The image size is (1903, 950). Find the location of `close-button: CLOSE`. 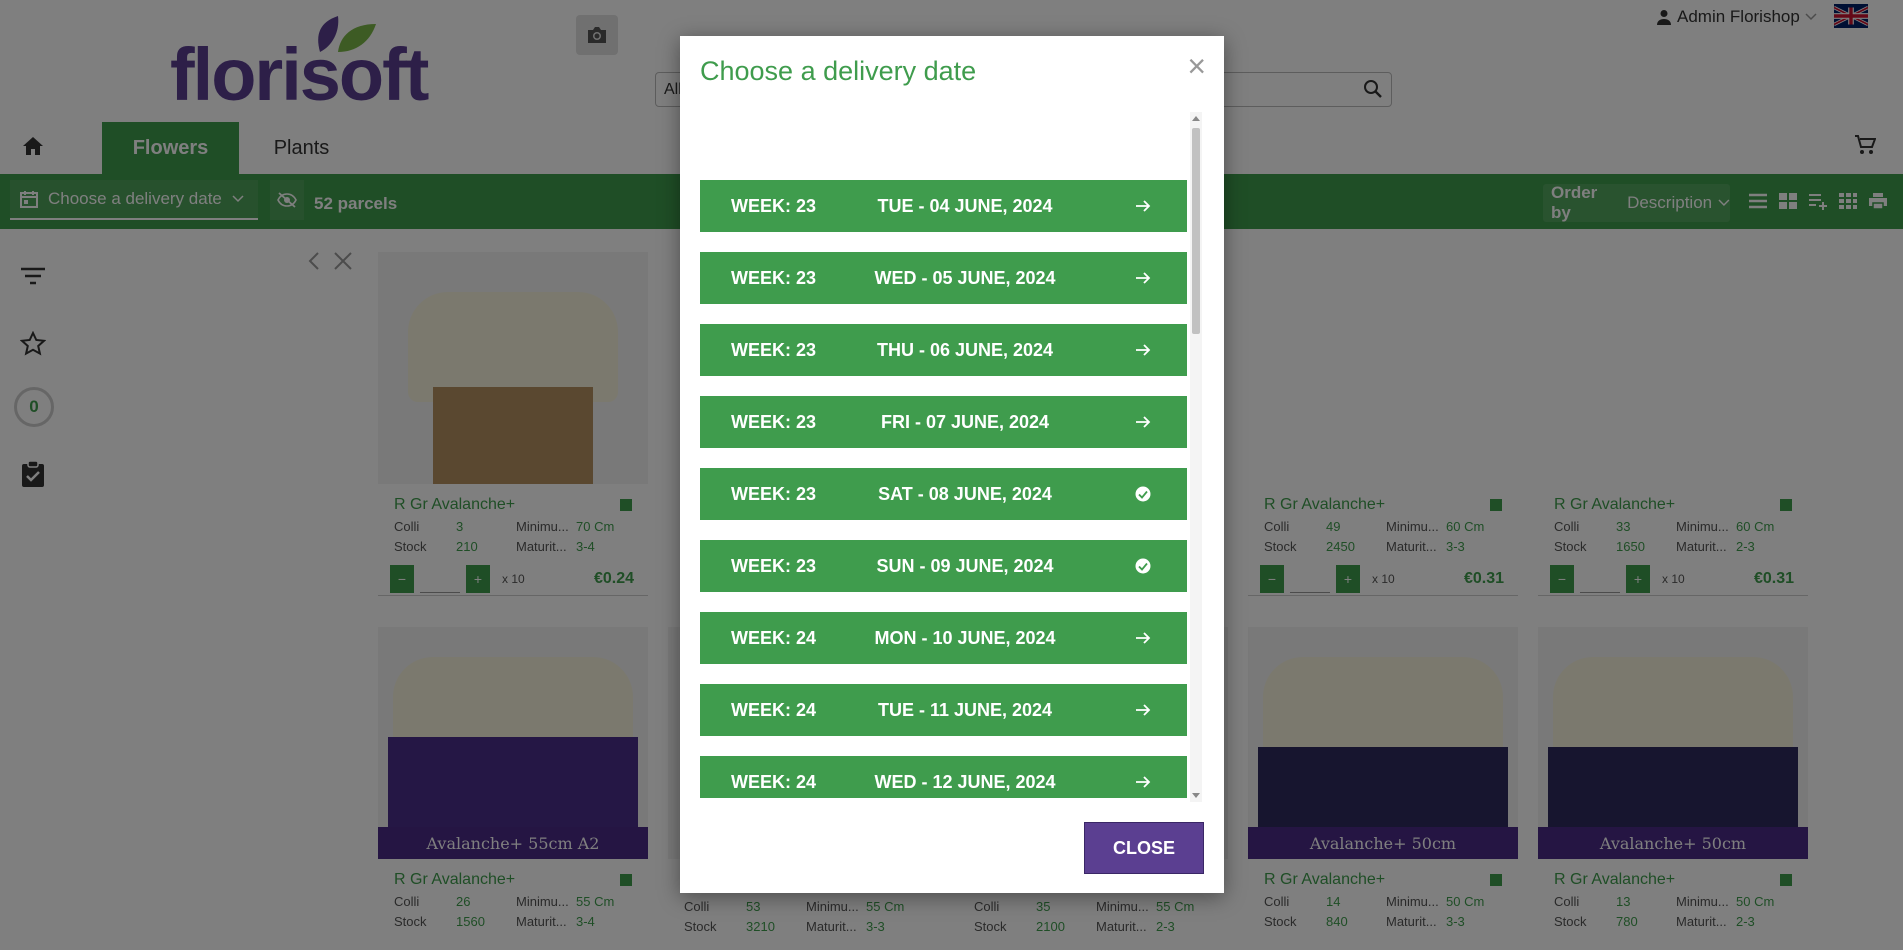

close-button: CLOSE is located at coordinates (1144, 848).